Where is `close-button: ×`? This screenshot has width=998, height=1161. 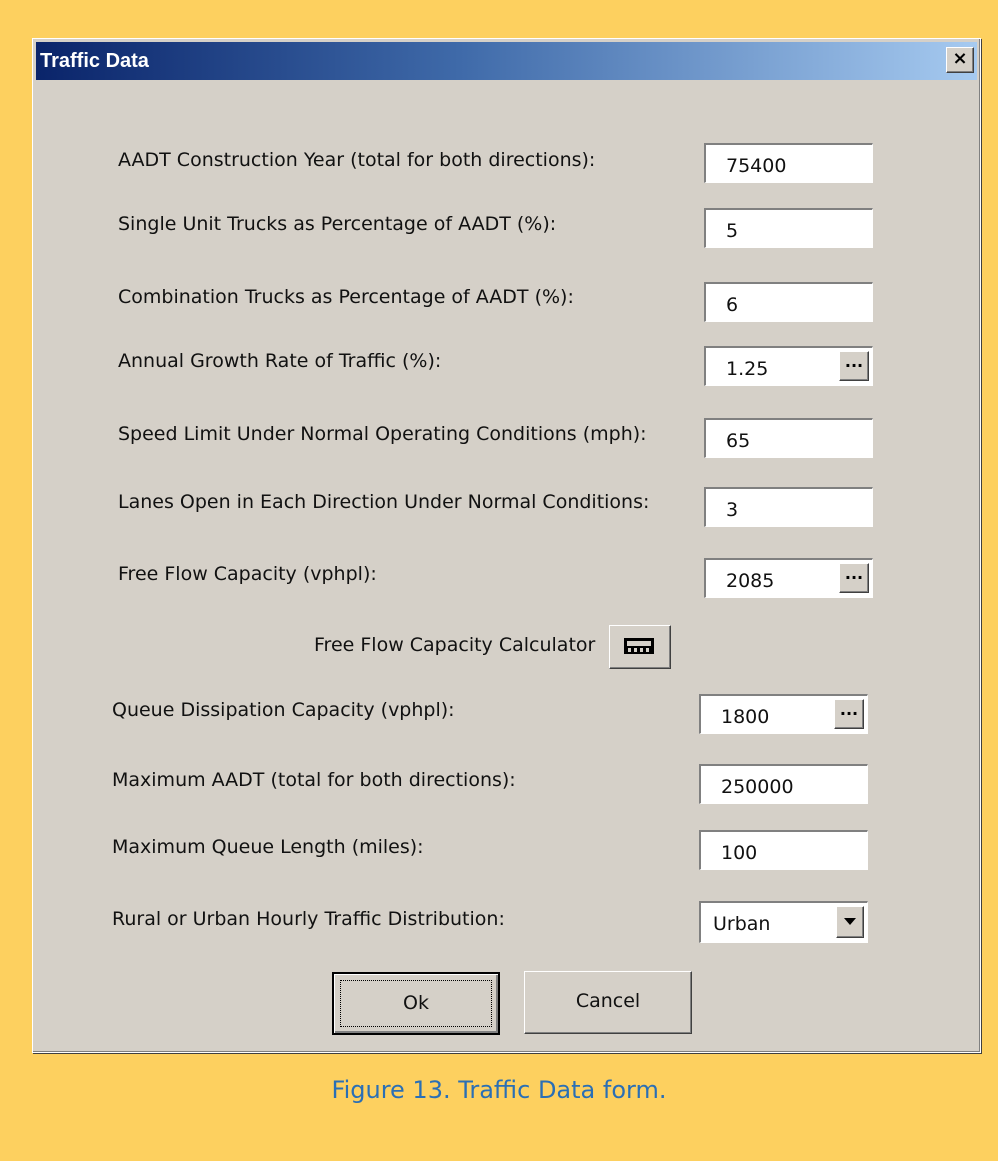 close-button: × is located at coordinates (960, 60).